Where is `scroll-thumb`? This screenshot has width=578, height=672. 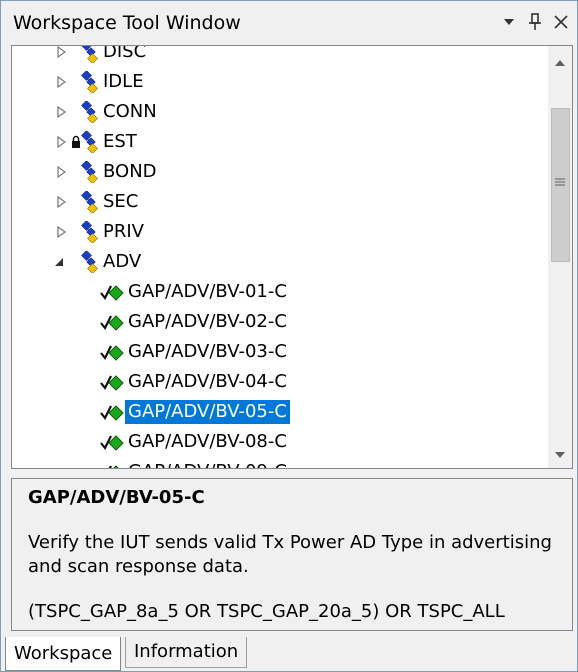
scroll-thumb is located at coordinates (560, 185).